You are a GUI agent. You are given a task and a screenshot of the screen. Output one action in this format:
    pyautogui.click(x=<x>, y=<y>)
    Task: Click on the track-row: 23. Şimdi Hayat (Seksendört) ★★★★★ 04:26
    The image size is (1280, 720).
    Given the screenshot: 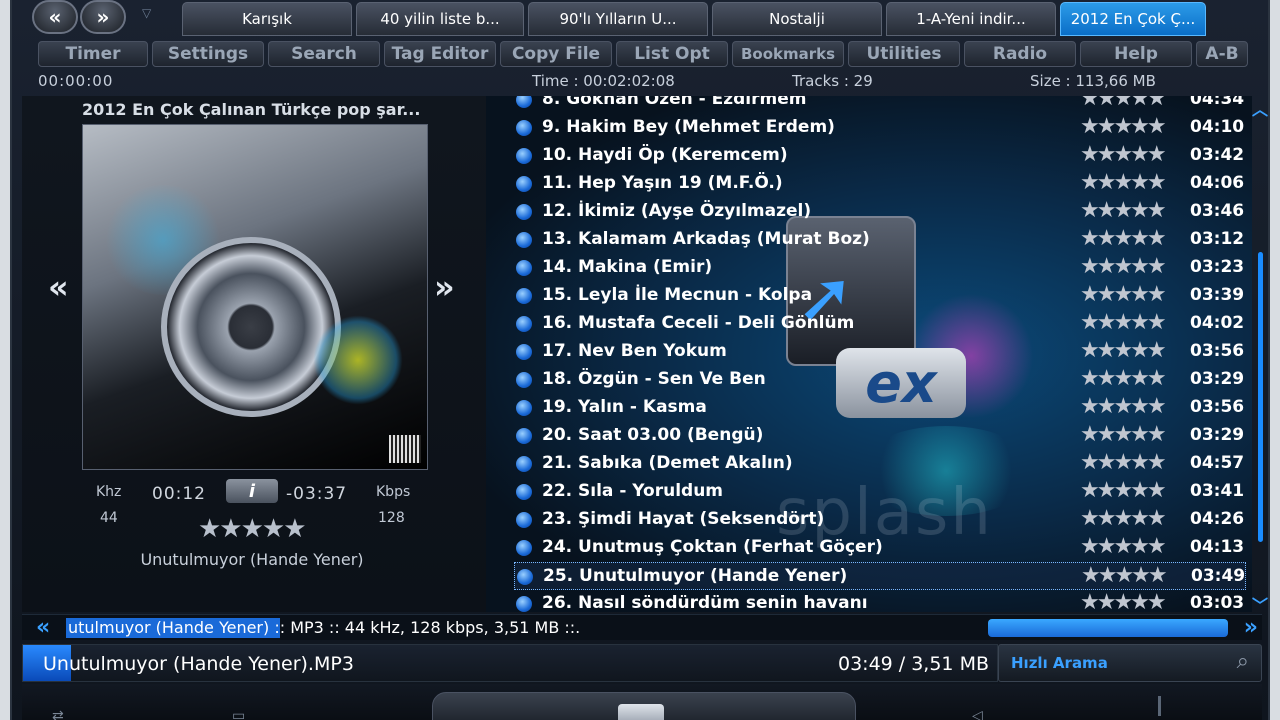 What is the action you would take?
    pyautogui.click(x=880, y=520)
    